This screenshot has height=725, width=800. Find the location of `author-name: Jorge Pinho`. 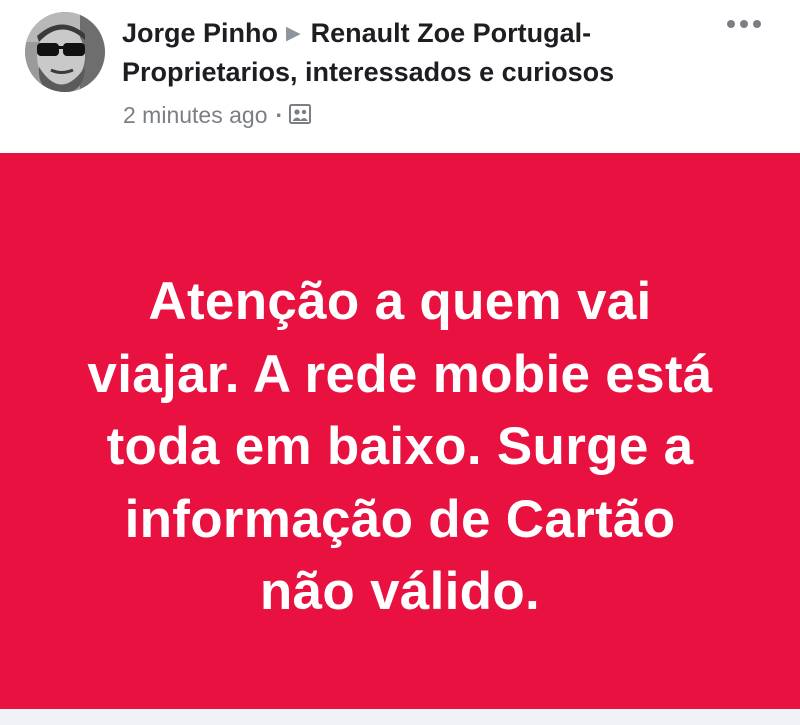

author-name: Jorge Pinho is located at coordinates (200, 33).